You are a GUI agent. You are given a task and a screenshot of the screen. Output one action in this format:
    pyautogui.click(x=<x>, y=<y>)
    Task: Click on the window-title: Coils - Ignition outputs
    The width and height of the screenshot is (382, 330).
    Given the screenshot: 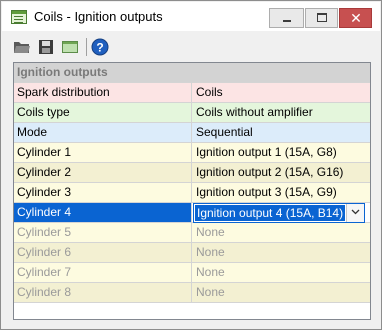 What is the action you would take?
    pyautogui.click(x=98, y=16)
    